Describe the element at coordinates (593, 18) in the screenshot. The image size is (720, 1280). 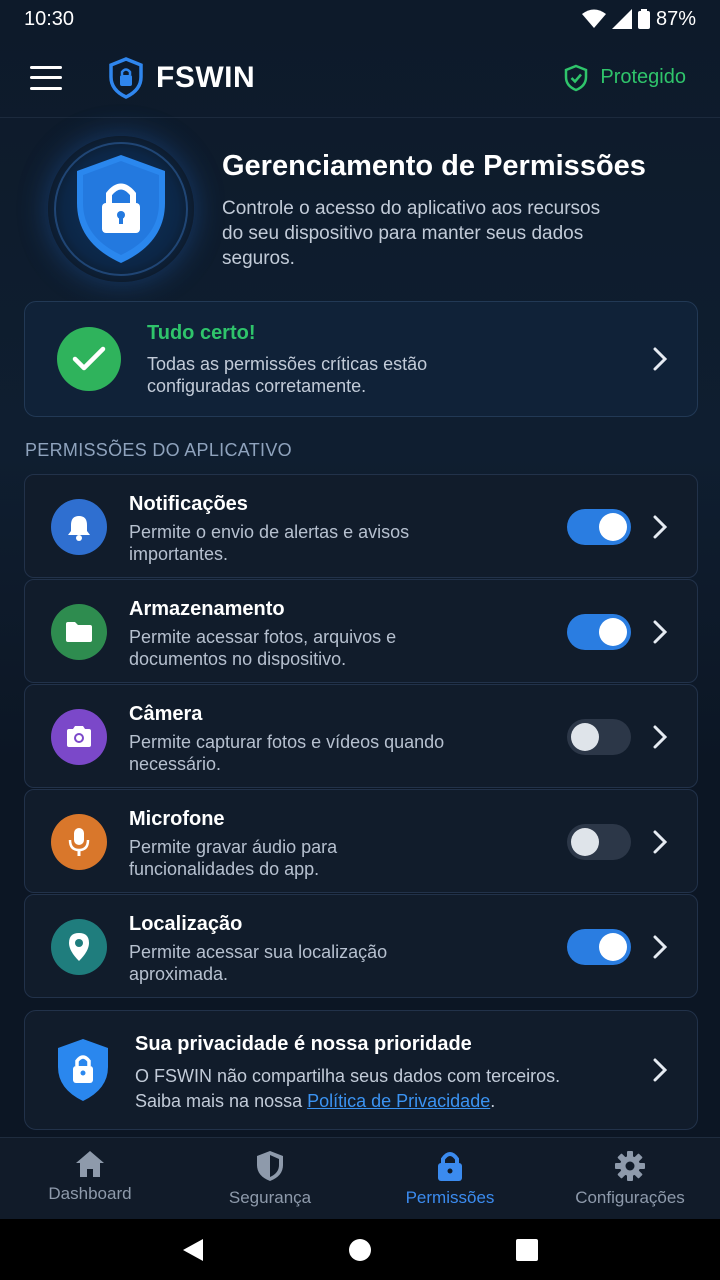
I see `wifi-icon` at that location.